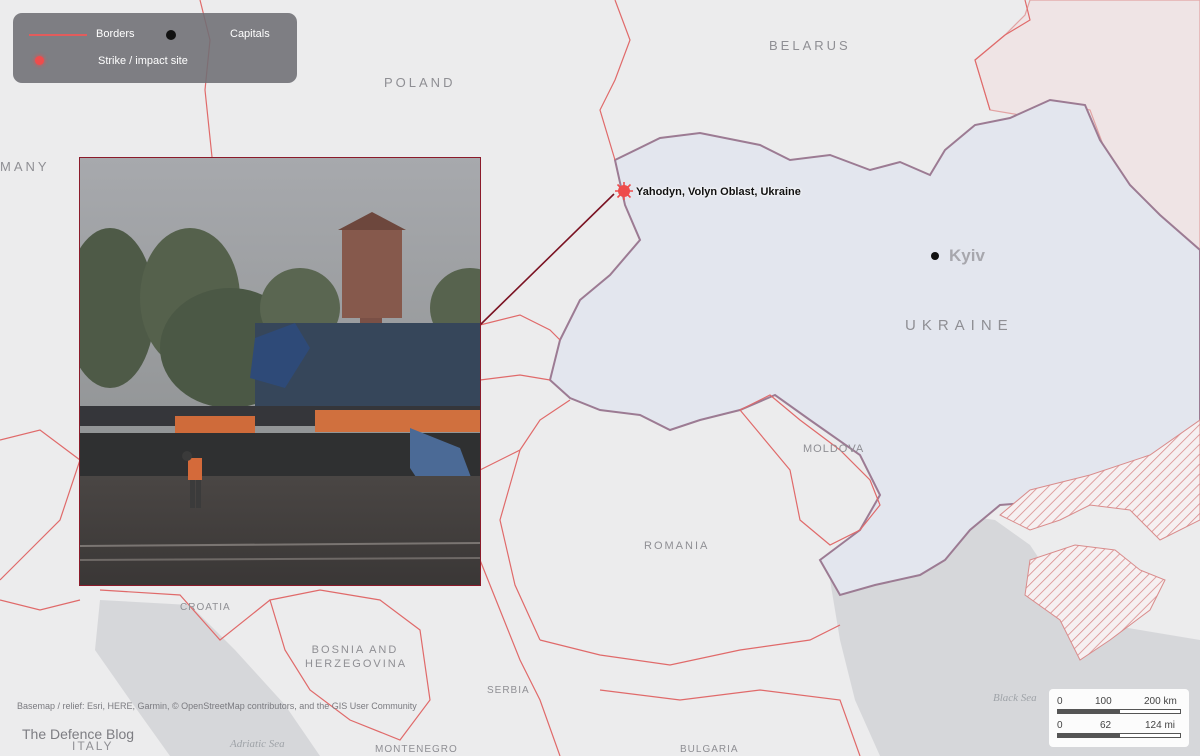 This screenshot has height=756, width=1200. What do you see at coordinates (1150, 735) in the screenshot?
I see `scale-mi-bar-right` at bounding box center [1150, 735].